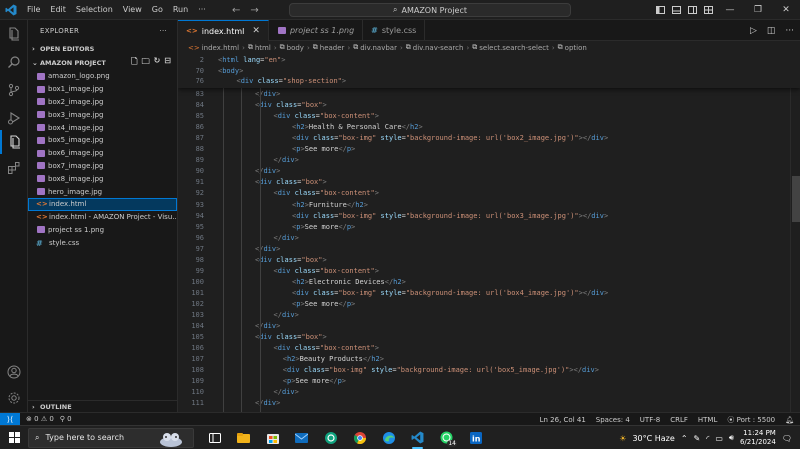  What do you see at coordinates (489, 127) in the screenshot?
I see `code-line: 86 <h2>Health & Personal Care</h2>` at bounding box center [489, 127].